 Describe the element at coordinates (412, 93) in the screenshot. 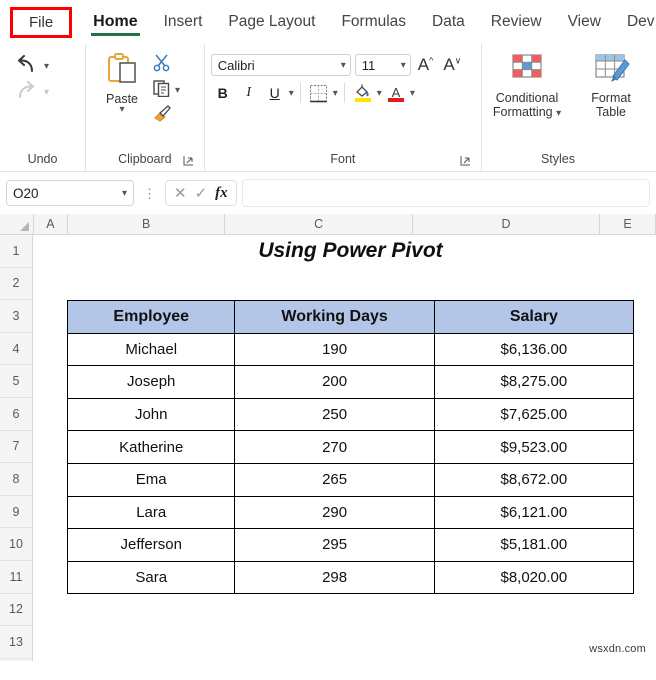

I see `font-color-chevron-down-icon: ▾` at that location.